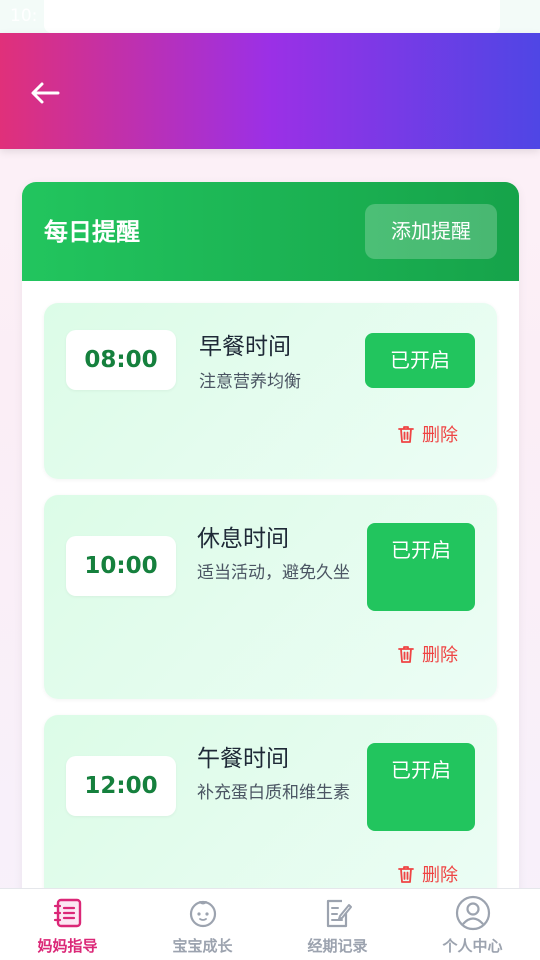 This screenshot has width=540, height=960. Describe the element at coordinates (24, 16) in the screenshot. I see `status-time: 10:` at that location.